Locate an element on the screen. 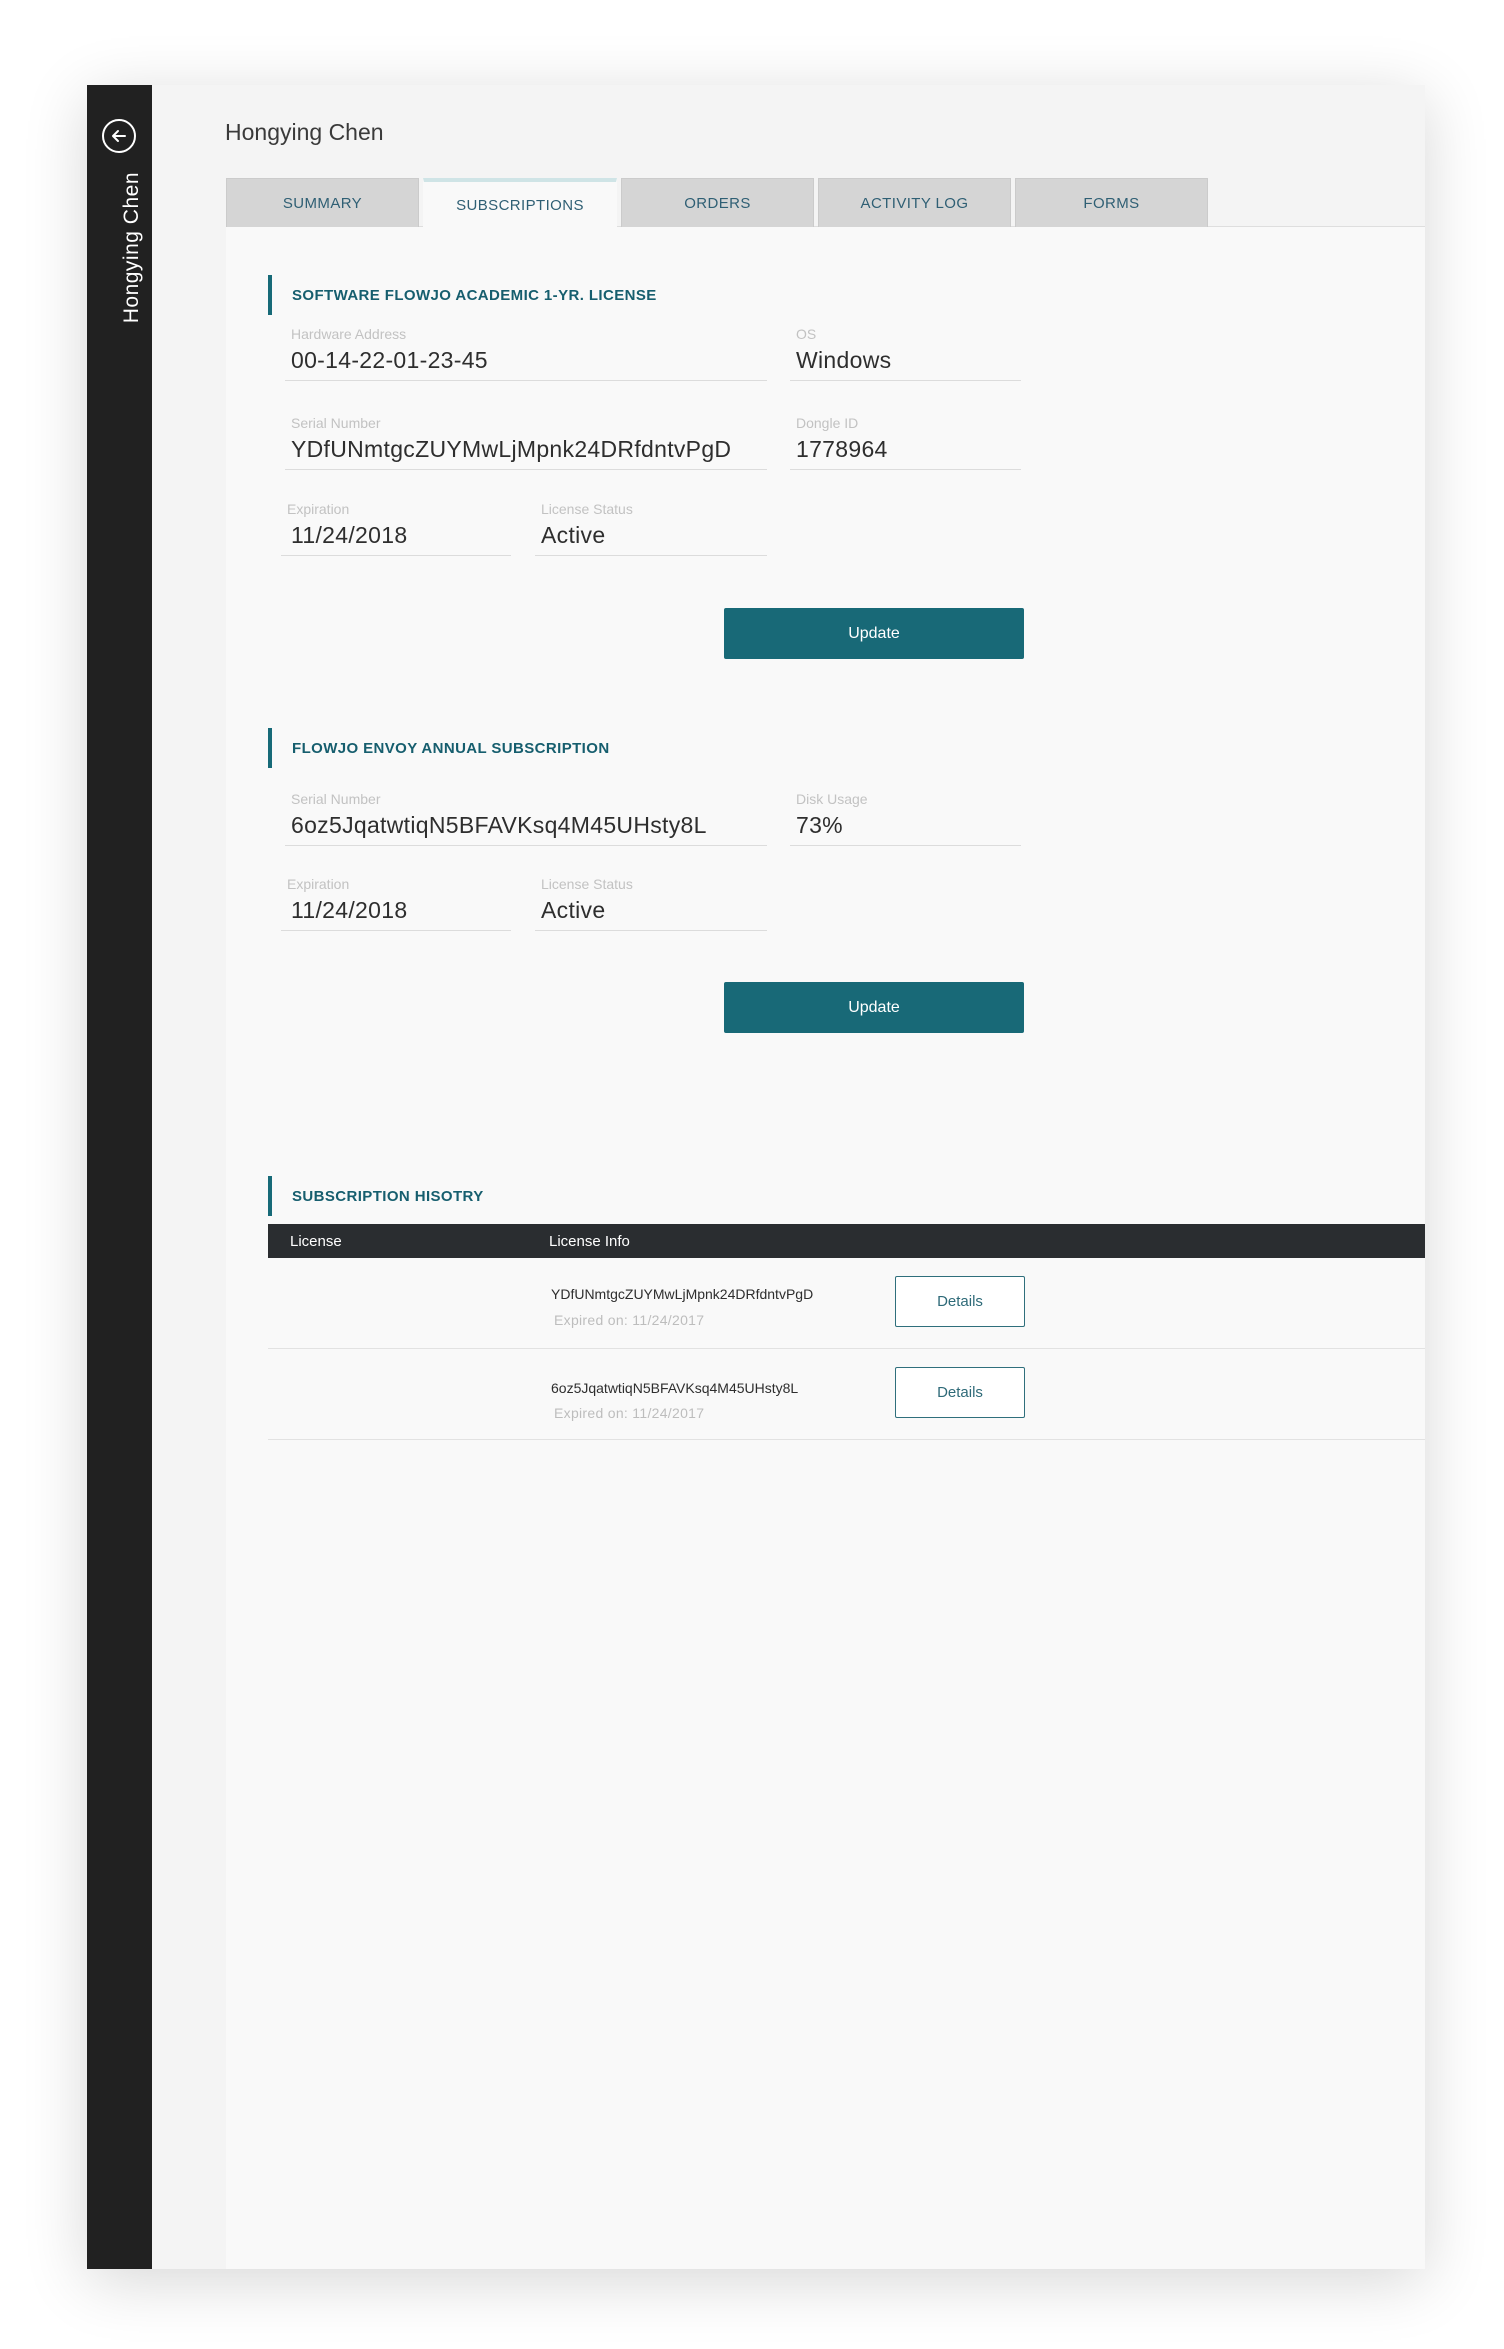 The width and height of the screenshot is (1504, 2349). hardware-address-field: Hardware Address 00-14-22-01-23-45 is located at coordinates (526, 352).